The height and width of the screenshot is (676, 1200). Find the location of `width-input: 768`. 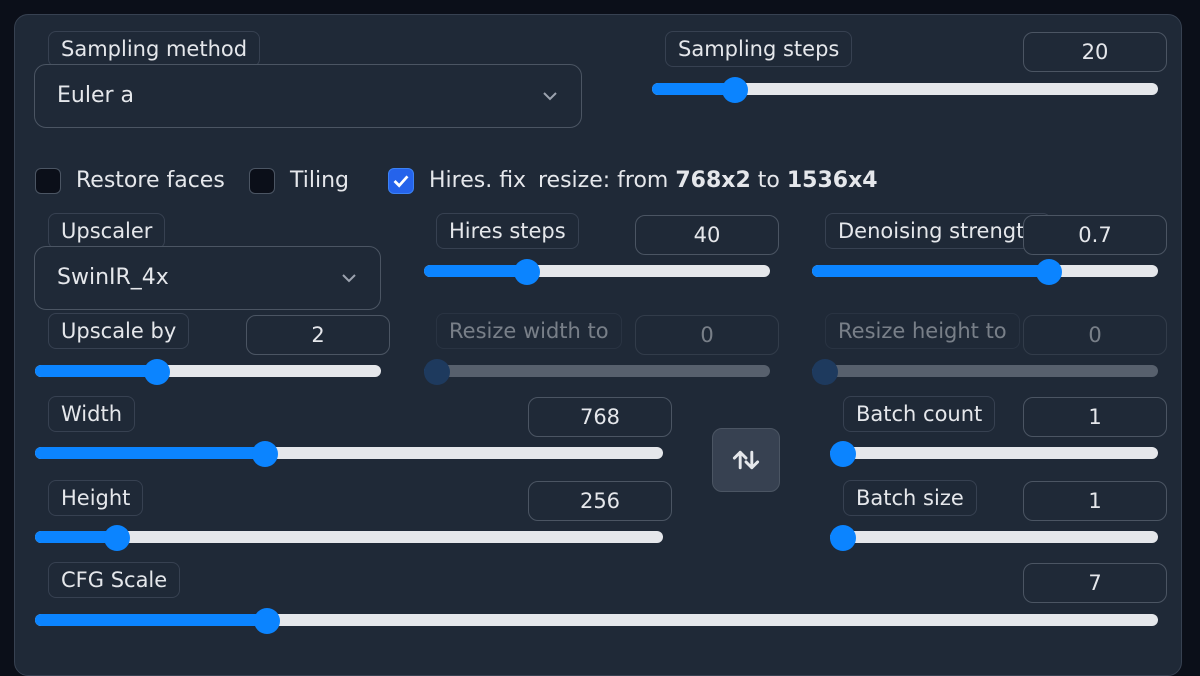

width-input: 768 is located at coordinates (600, 417).